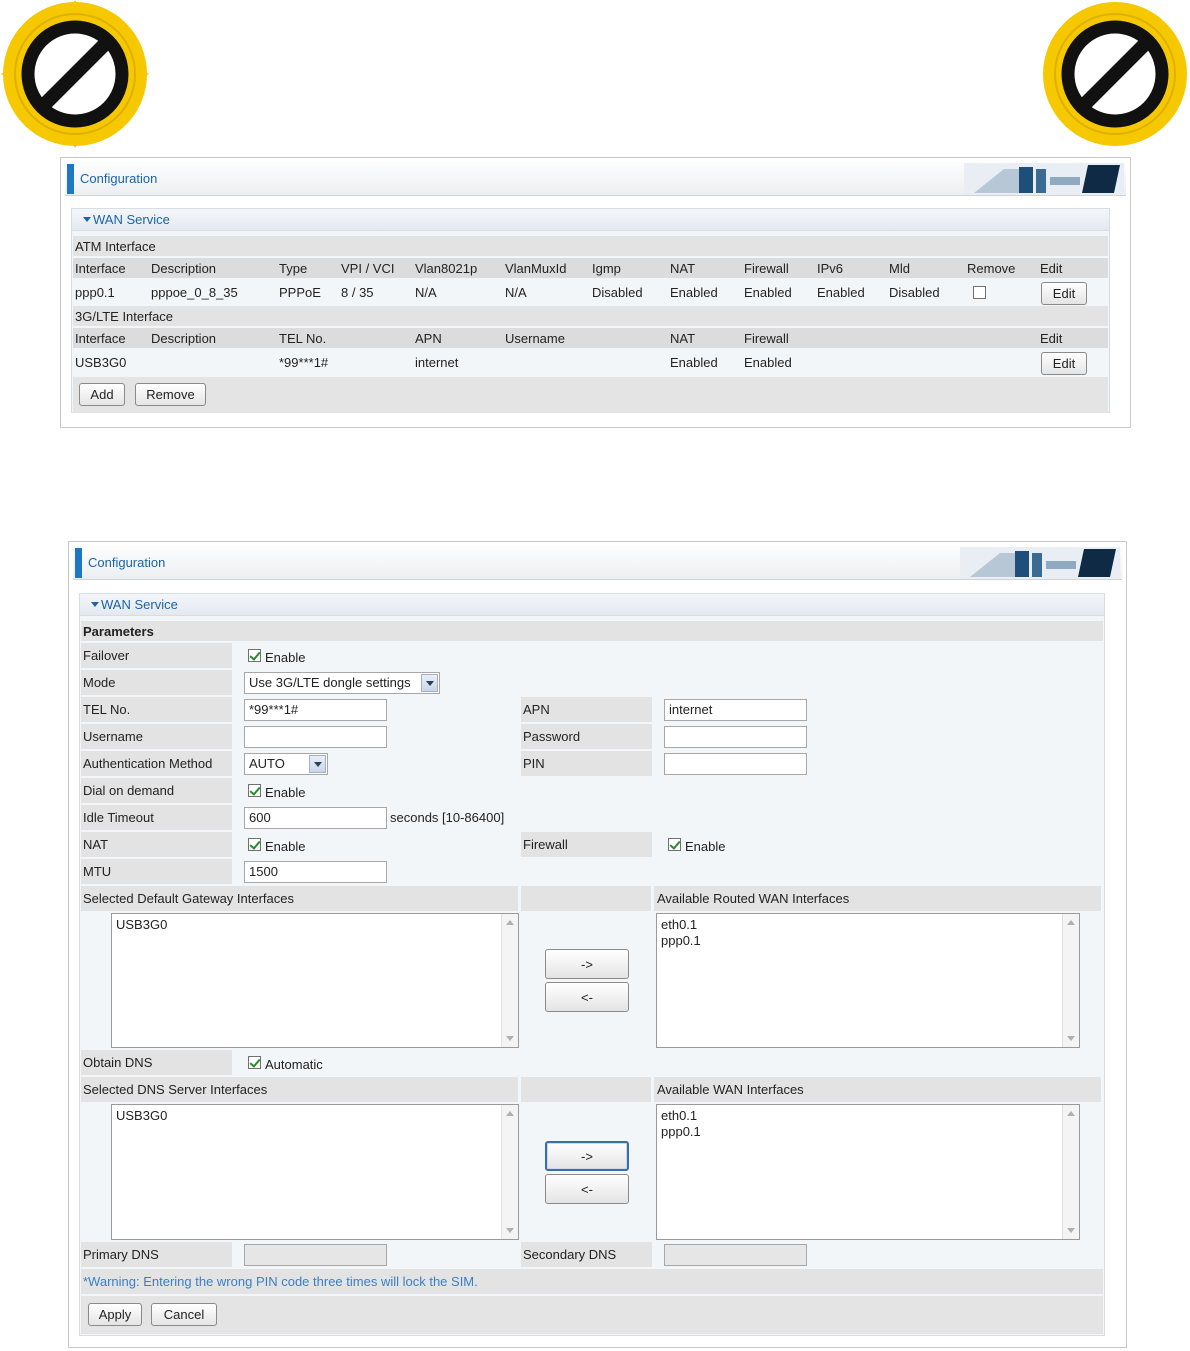 This screenshot has height=1351, width=1190. What do you see at coordinates (991, 268) in the screenshot?
I see `col-remove: Remove` at bounding box center [991, 268].